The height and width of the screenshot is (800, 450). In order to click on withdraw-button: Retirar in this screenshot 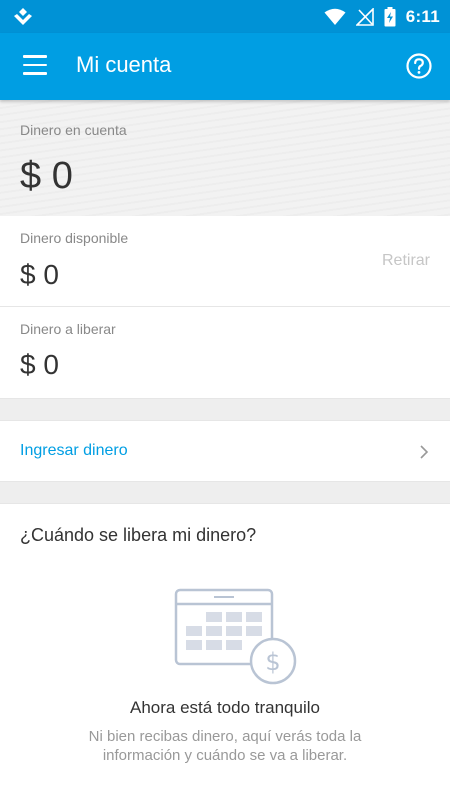, I will do `click(406, 261)`.